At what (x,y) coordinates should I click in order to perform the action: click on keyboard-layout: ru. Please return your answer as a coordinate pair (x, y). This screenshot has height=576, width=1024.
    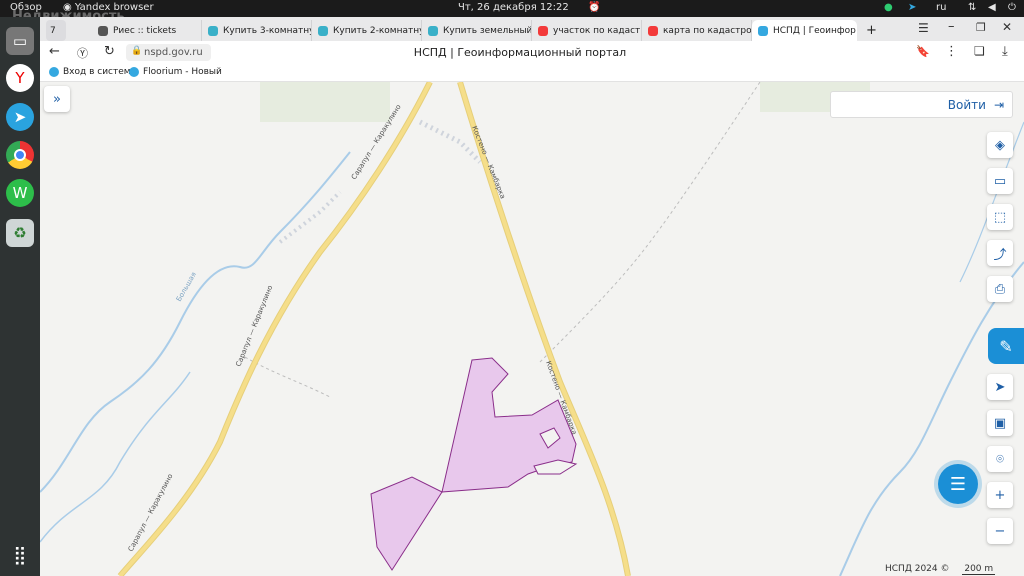
    Looking at the image, I should click on (941, 7).